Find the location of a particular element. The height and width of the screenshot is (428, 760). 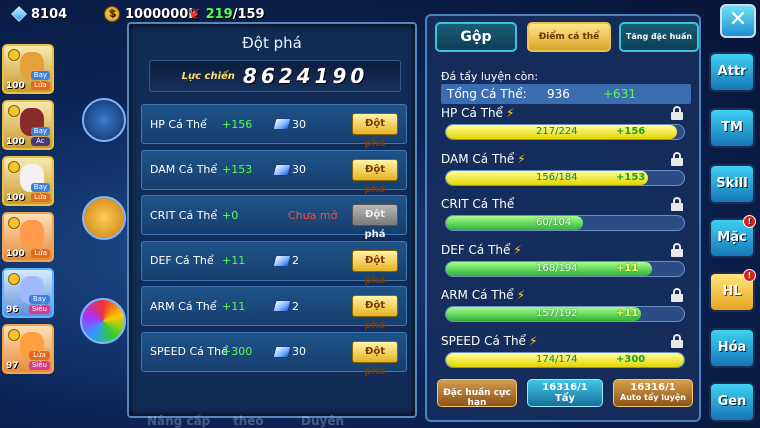

close-button: ✕ is located at coordinates (738, 21).